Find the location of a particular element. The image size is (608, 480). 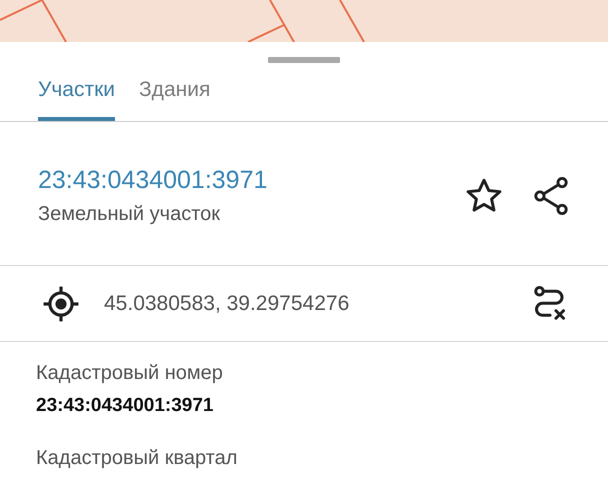

drag-handle is located at coordinates (304, 60).